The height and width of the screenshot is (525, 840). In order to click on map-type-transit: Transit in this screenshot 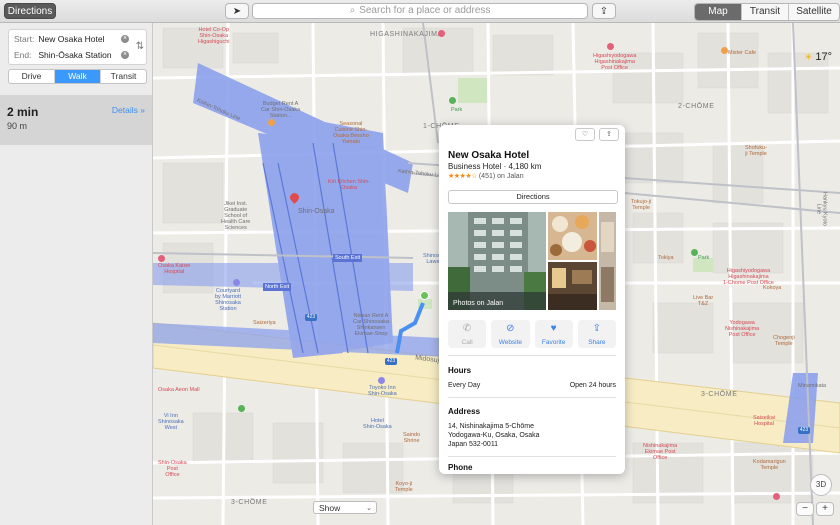, I will do `click(764, 12)`.